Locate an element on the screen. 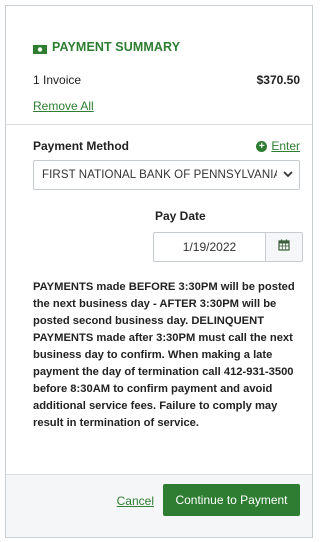 The height and width of the screenshot is (542, 320). divider is located at coordinates (159, 124).